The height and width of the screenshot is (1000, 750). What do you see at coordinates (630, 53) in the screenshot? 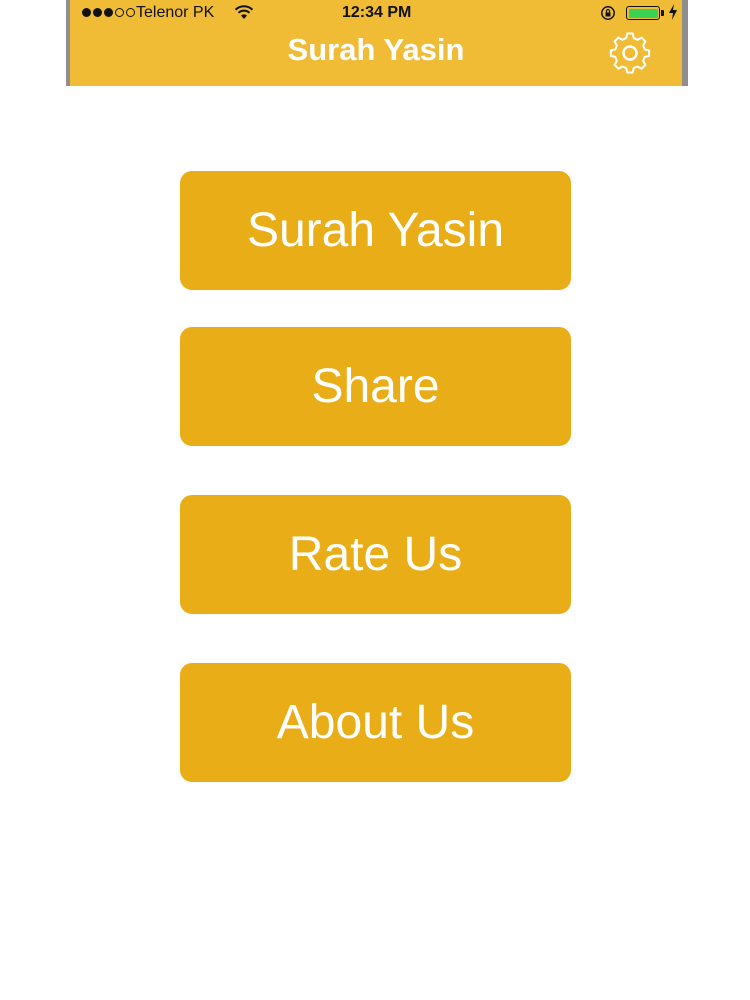
I see `gear-icon` at bounding box center [630, 53].